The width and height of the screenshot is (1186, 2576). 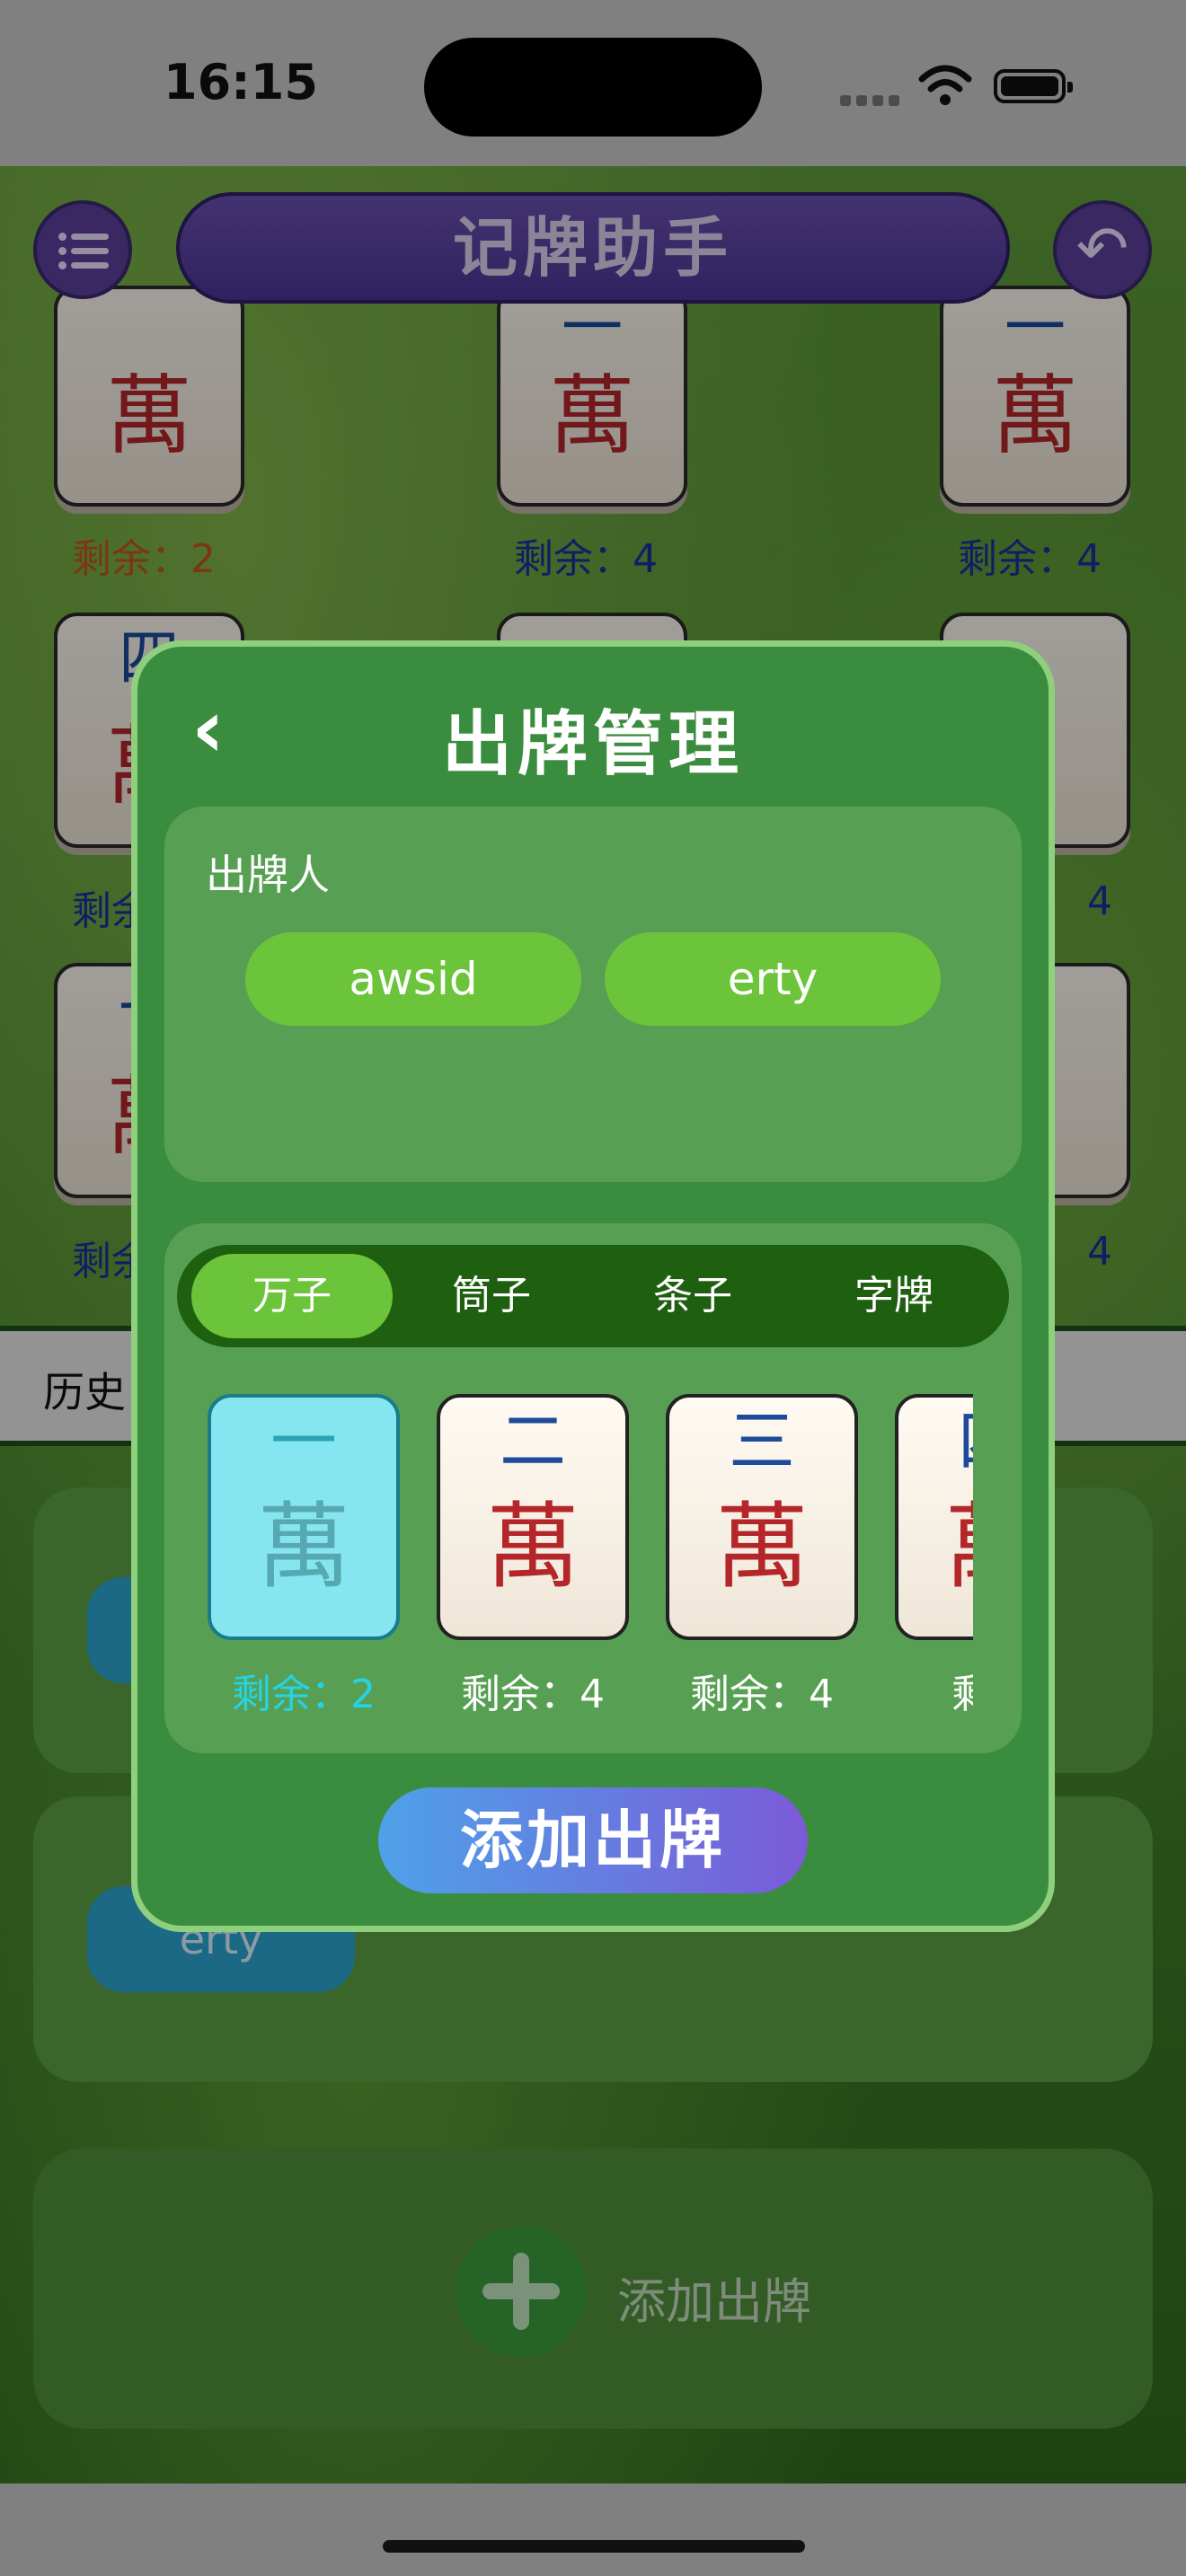 I want to click on dialog-title: 出牌管理, so click(x=592, y=744).